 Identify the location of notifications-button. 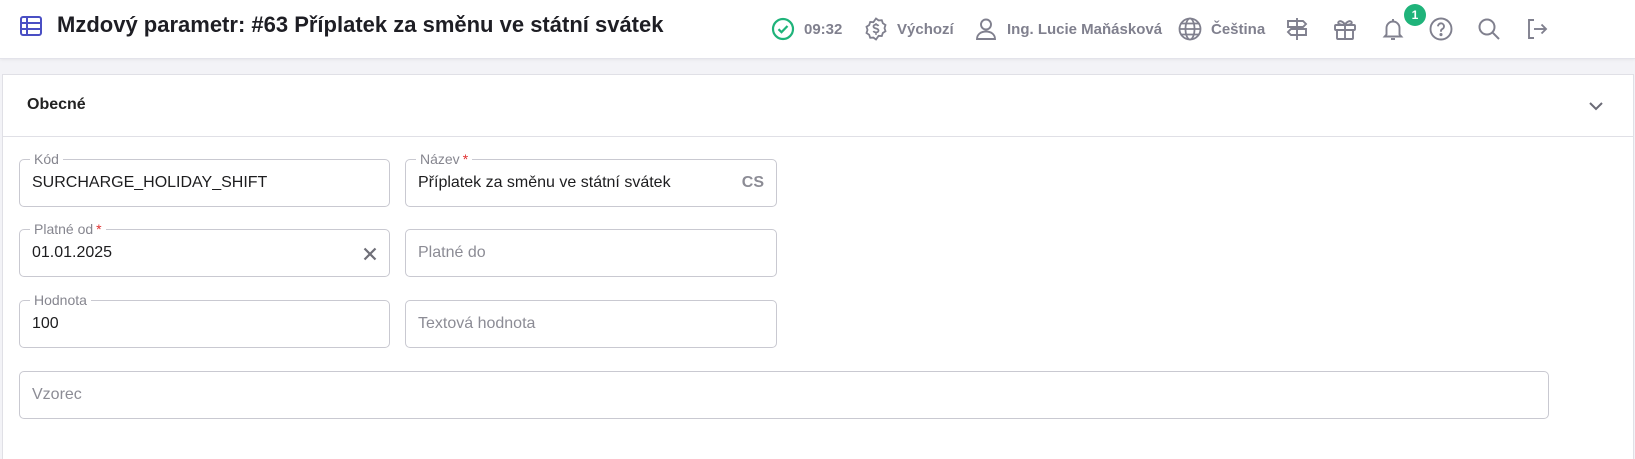
(1393, 29).